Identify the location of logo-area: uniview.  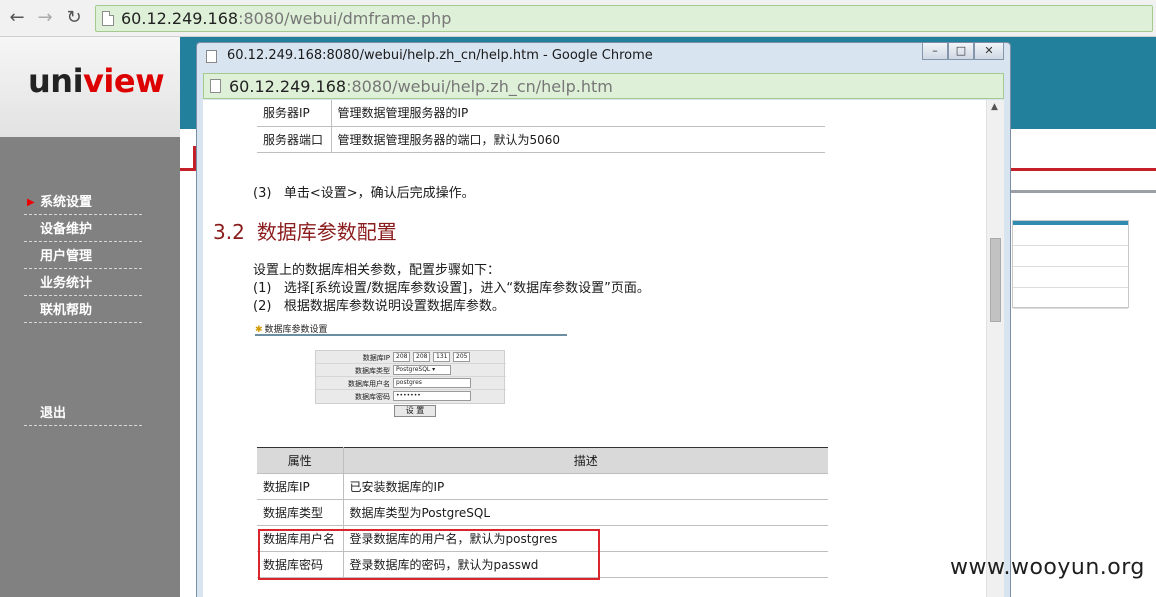
(90, 87).